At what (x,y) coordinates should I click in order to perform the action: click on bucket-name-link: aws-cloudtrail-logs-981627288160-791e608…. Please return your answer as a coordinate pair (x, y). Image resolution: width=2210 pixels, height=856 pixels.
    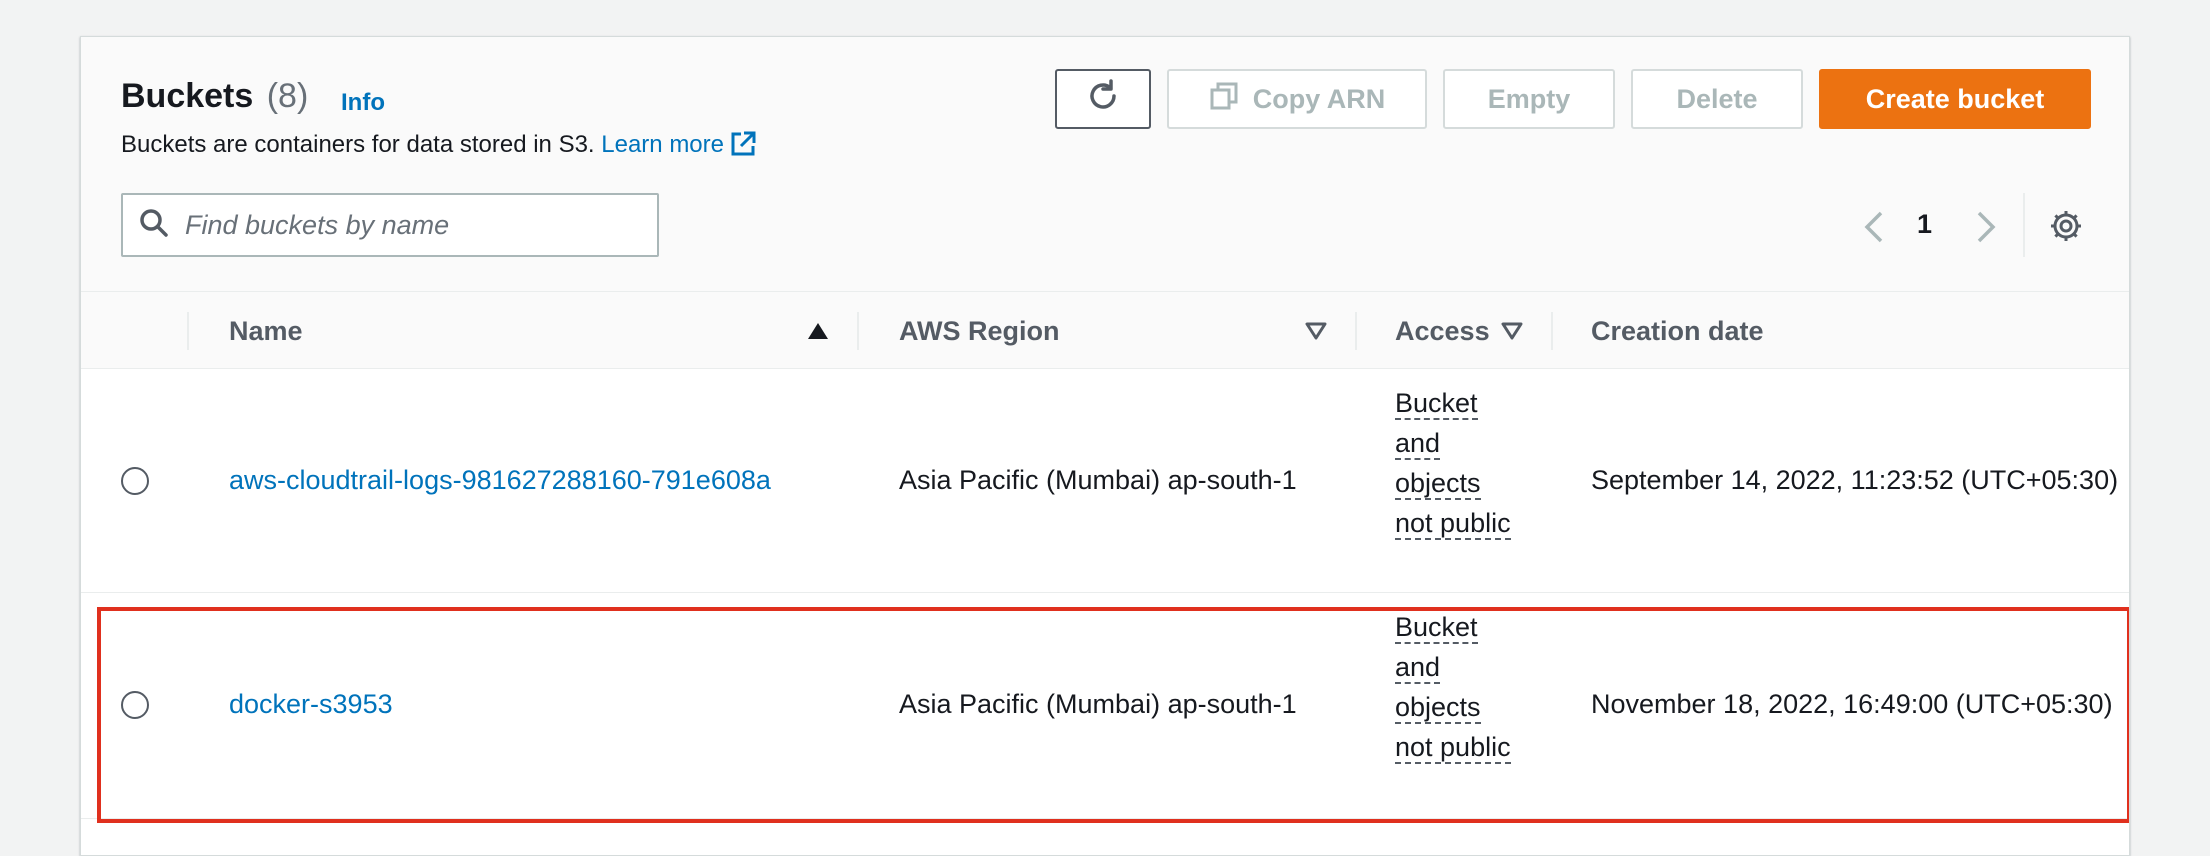
    Looking at the image, I should click on (500, 480).